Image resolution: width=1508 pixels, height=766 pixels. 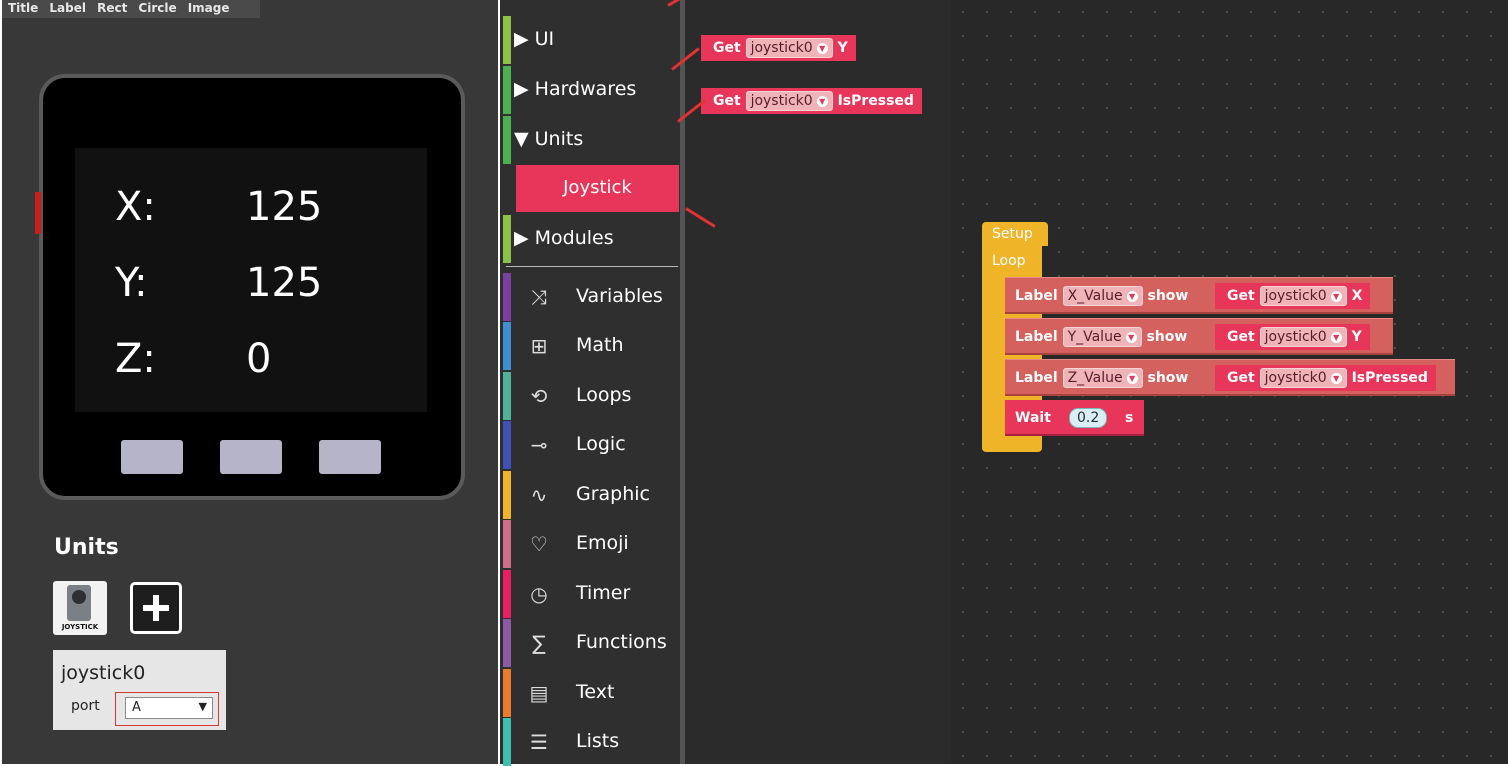 I want to click on category-variables: ⤨ Variables, so click(x=591, y=297).